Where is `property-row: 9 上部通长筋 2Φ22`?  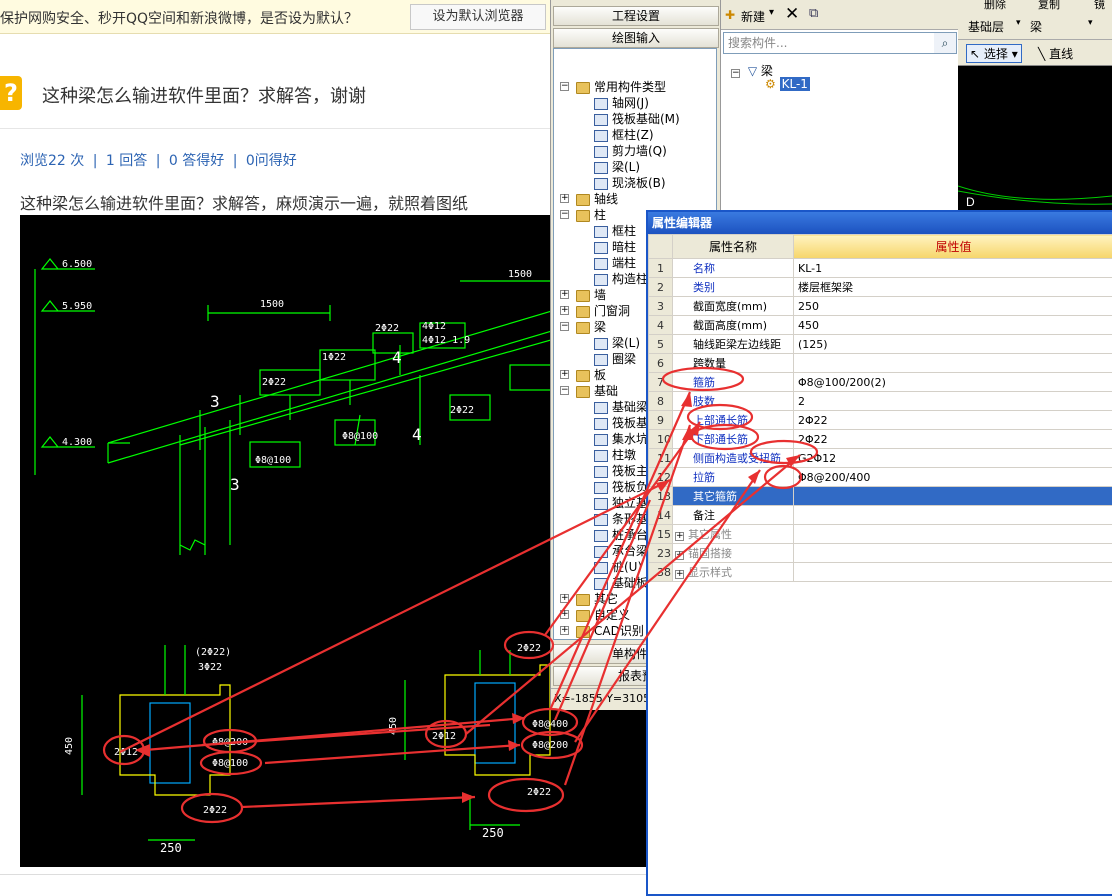
property-row: 9 上部通长筋 2Φ22 is located at coordinates (880, 420).